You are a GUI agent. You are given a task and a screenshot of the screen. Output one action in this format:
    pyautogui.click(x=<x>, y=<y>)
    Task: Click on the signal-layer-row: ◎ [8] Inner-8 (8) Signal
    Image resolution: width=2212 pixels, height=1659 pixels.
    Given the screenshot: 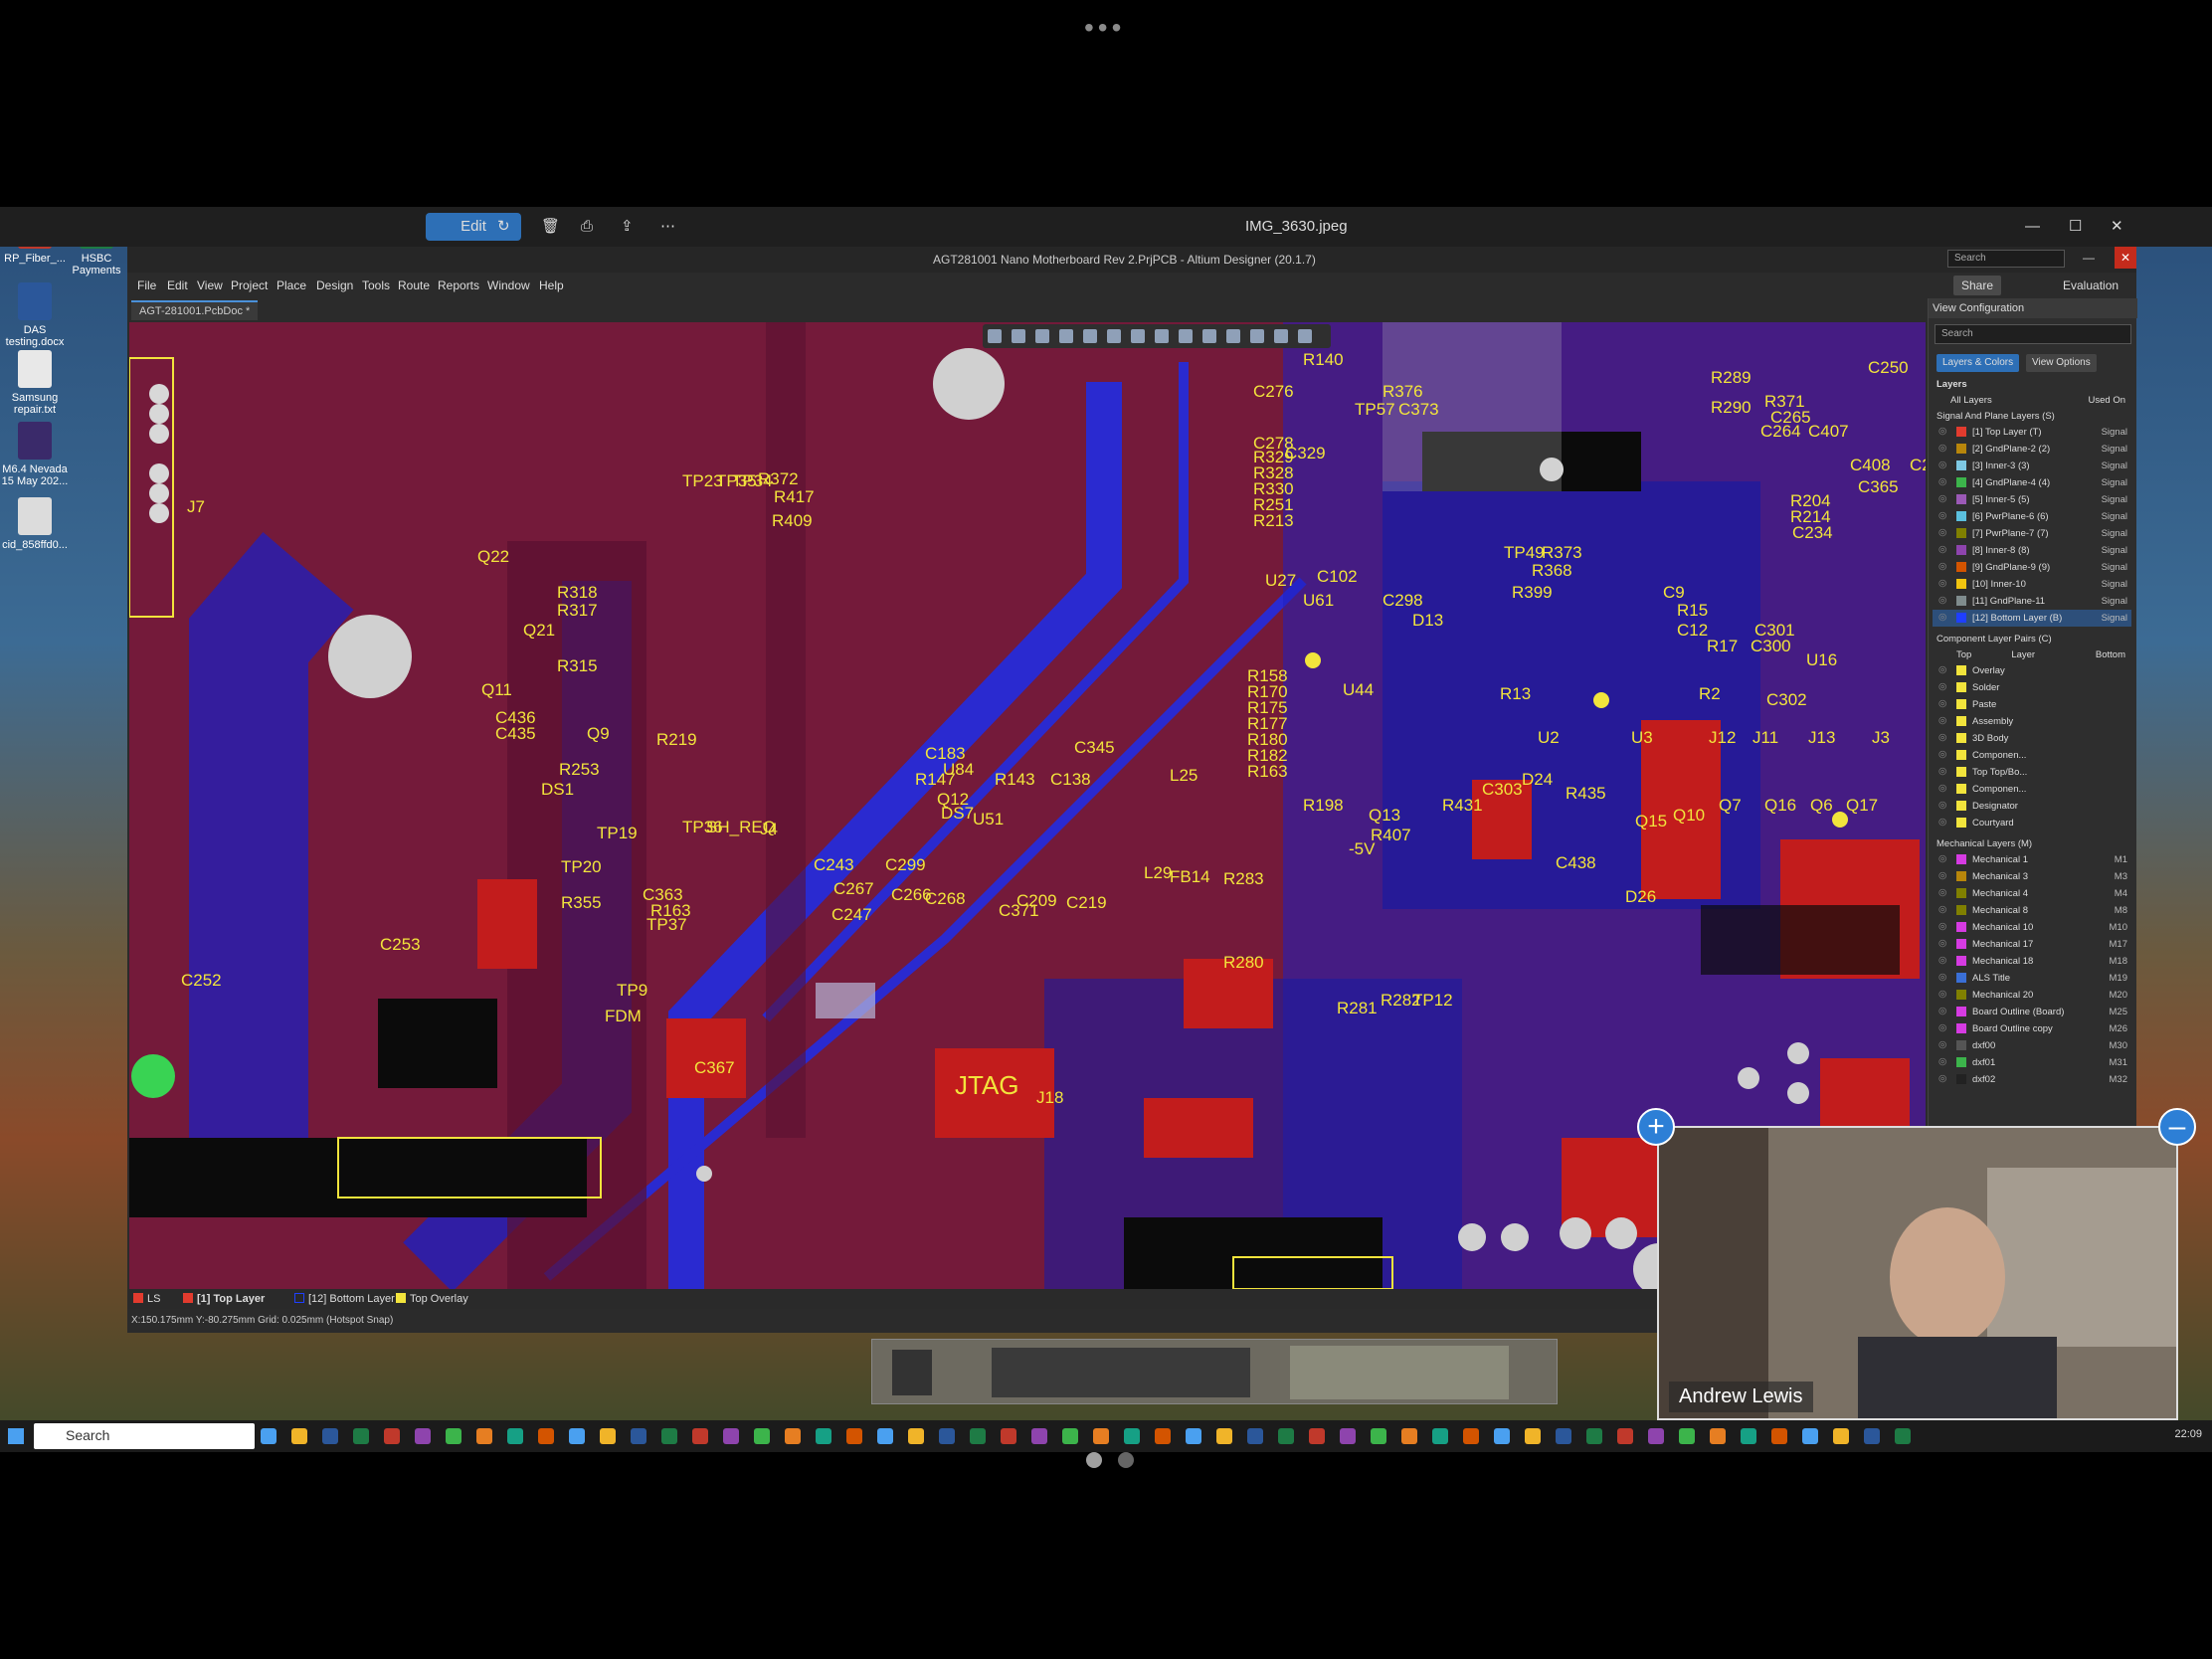 What is the action you would take?
    pyautogui.click(x=2032, y=550)
    